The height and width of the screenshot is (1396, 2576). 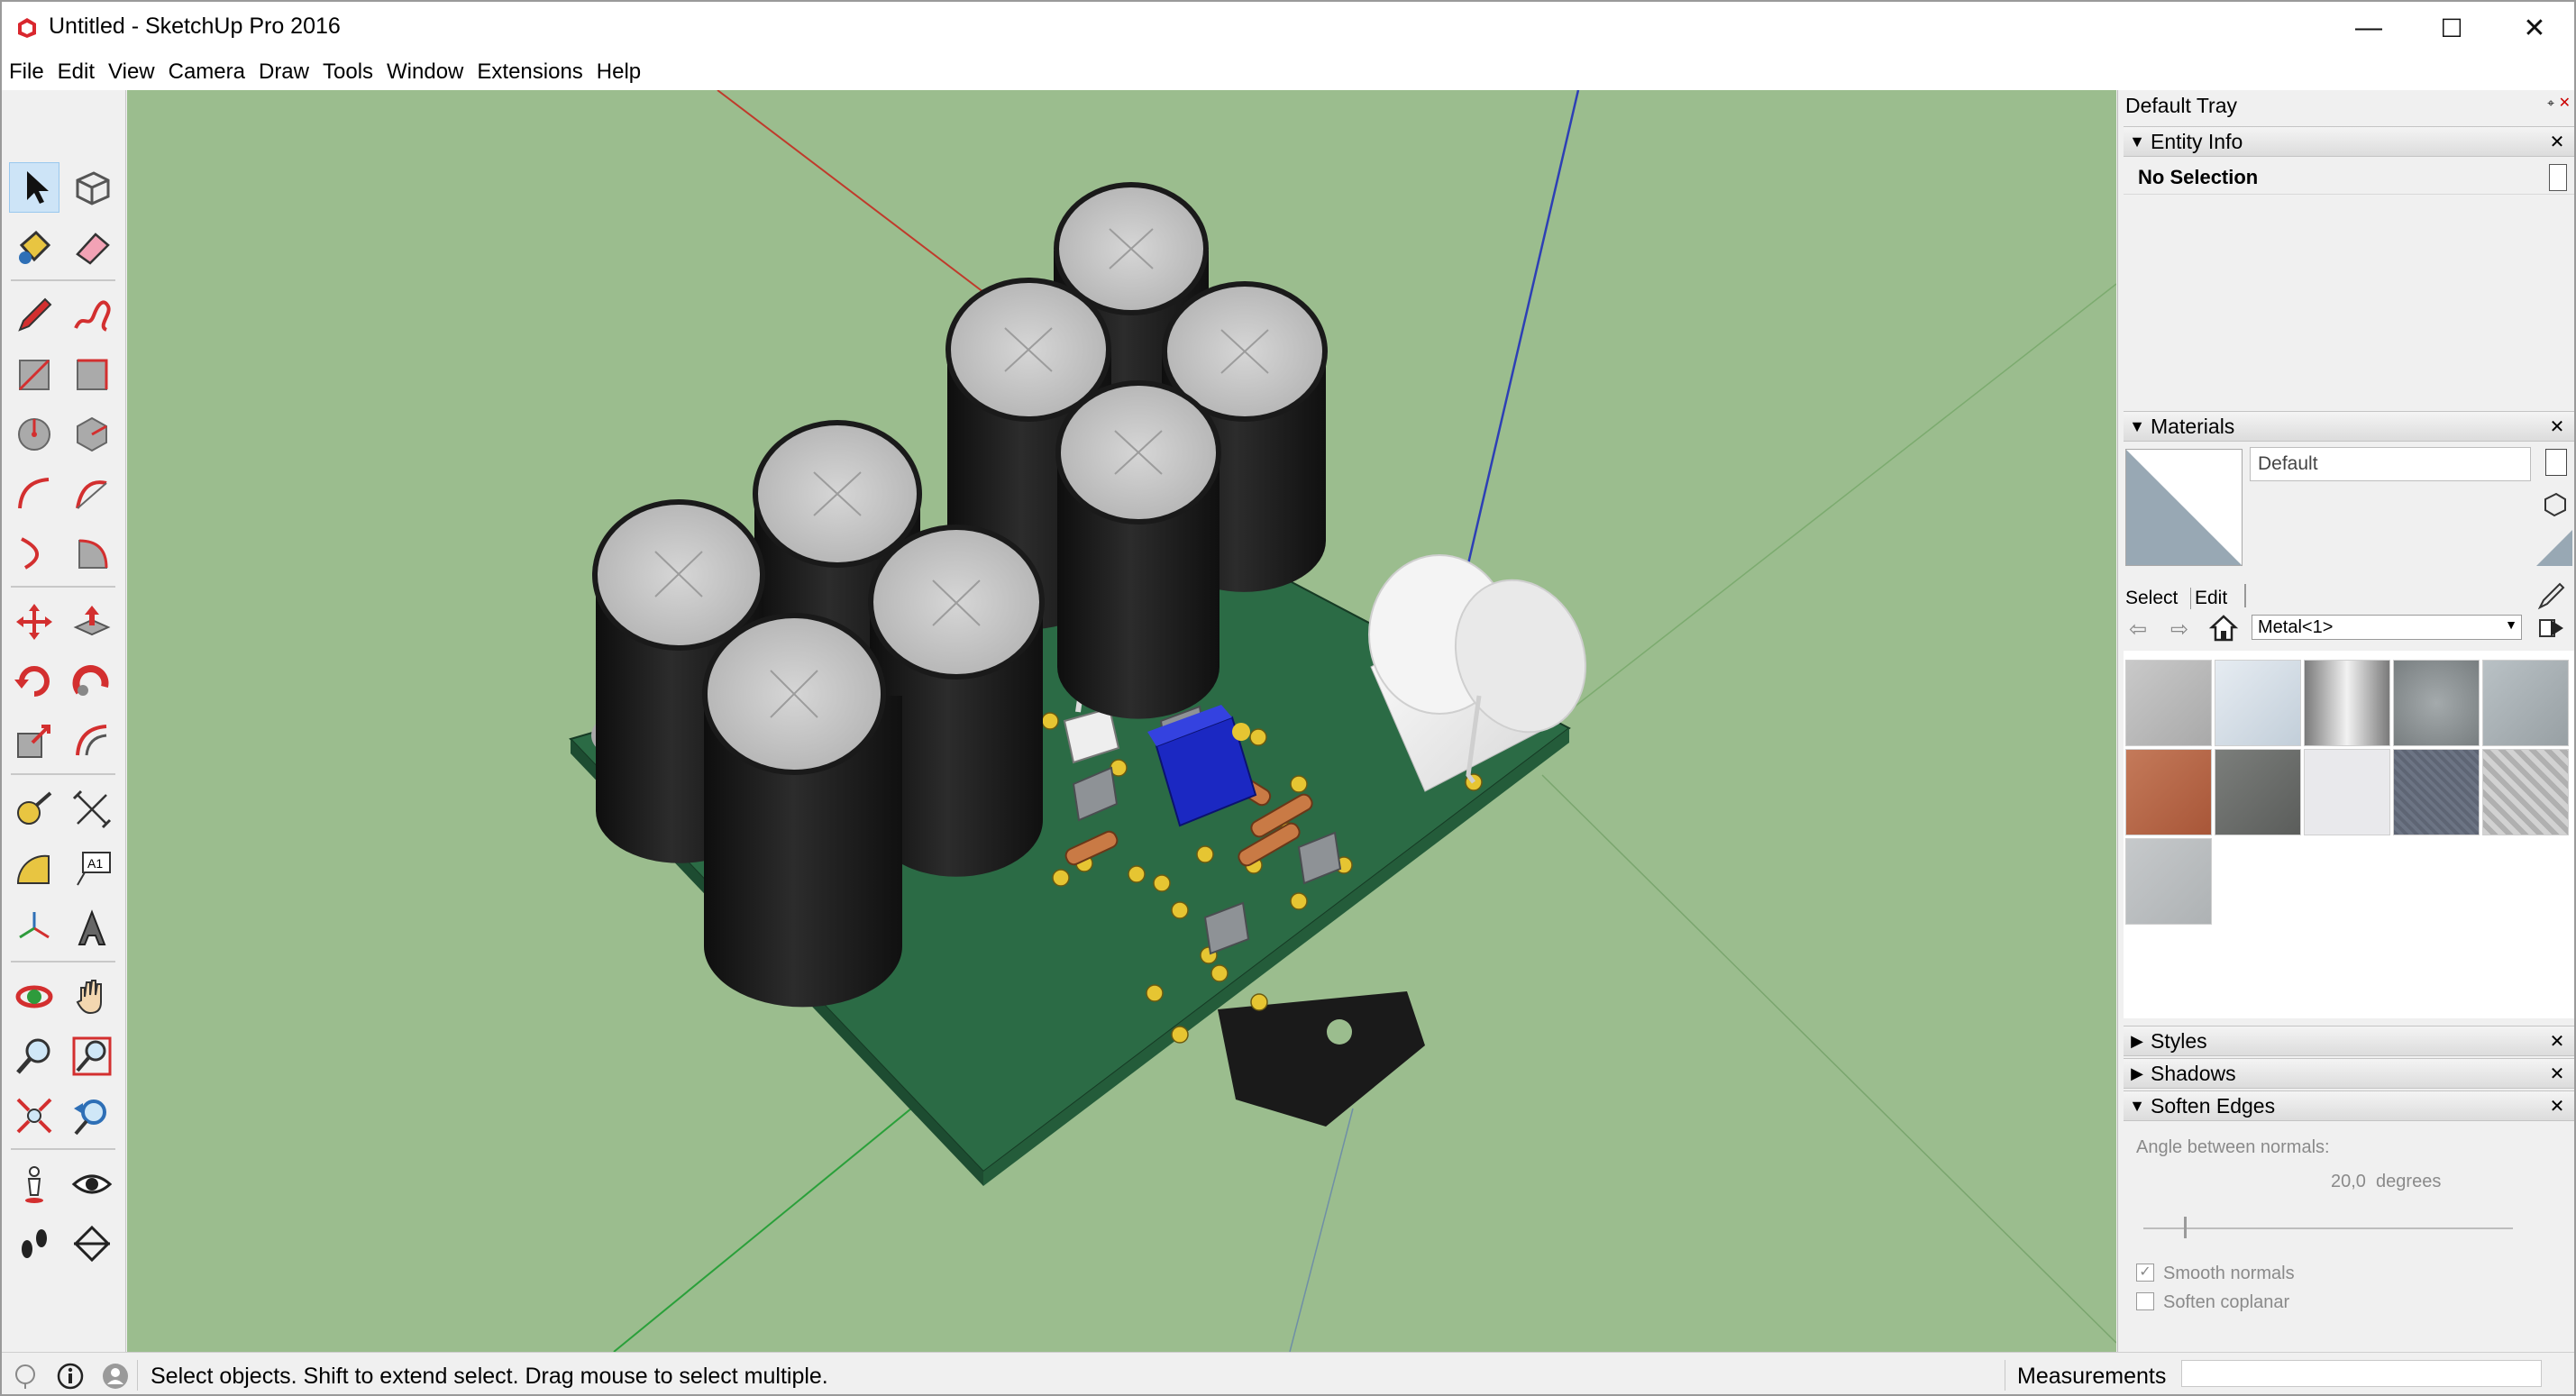 What do you see at coordinates (76, 72) in the screenshot?
I see `menu-edit: Edit` at bounding box center [76, 72].